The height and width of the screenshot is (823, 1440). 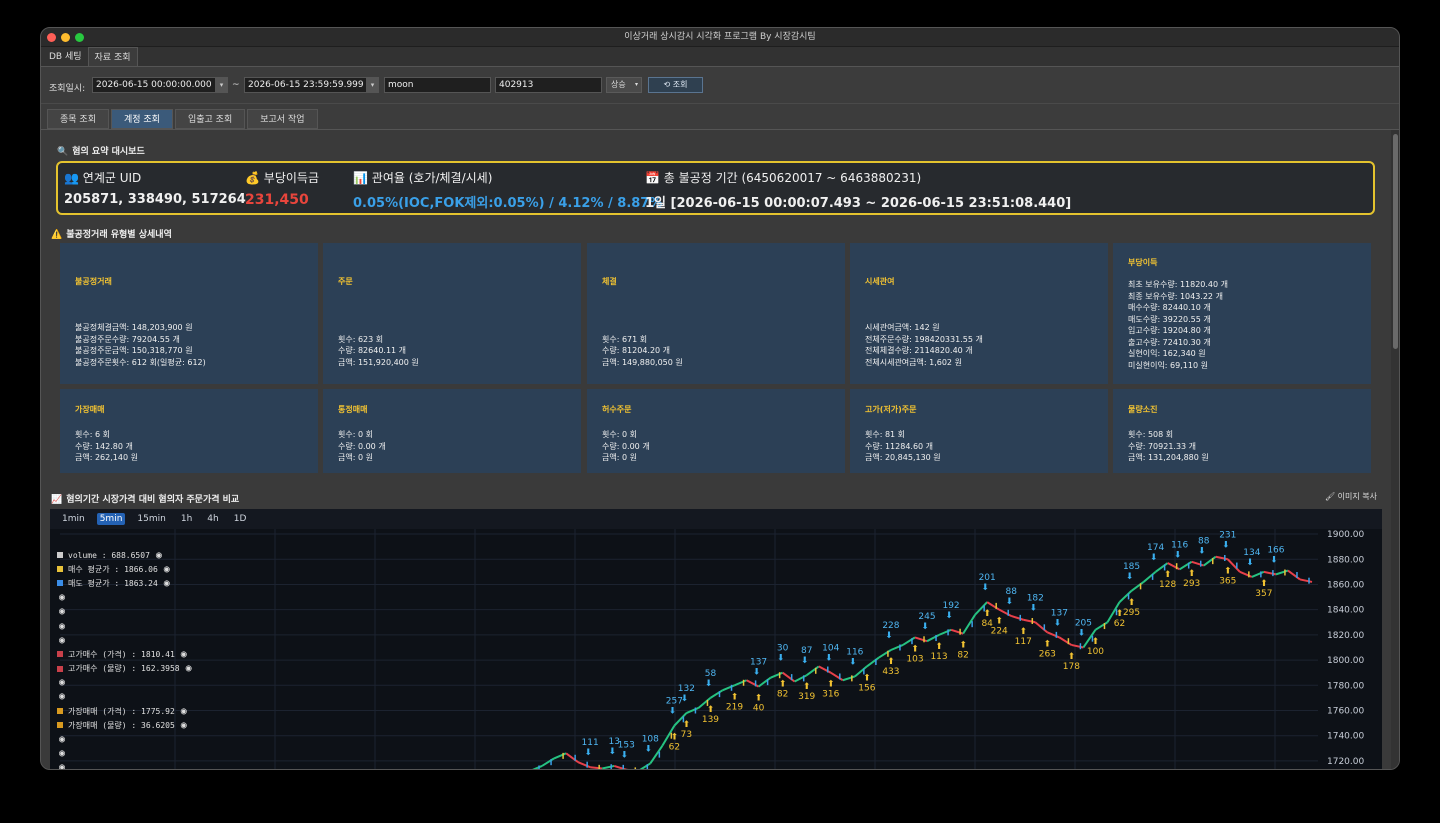 What do you see at coordinates (686, 689) in the screenshot?
I see `sell-label: 132` at bounding box center [686, 689].